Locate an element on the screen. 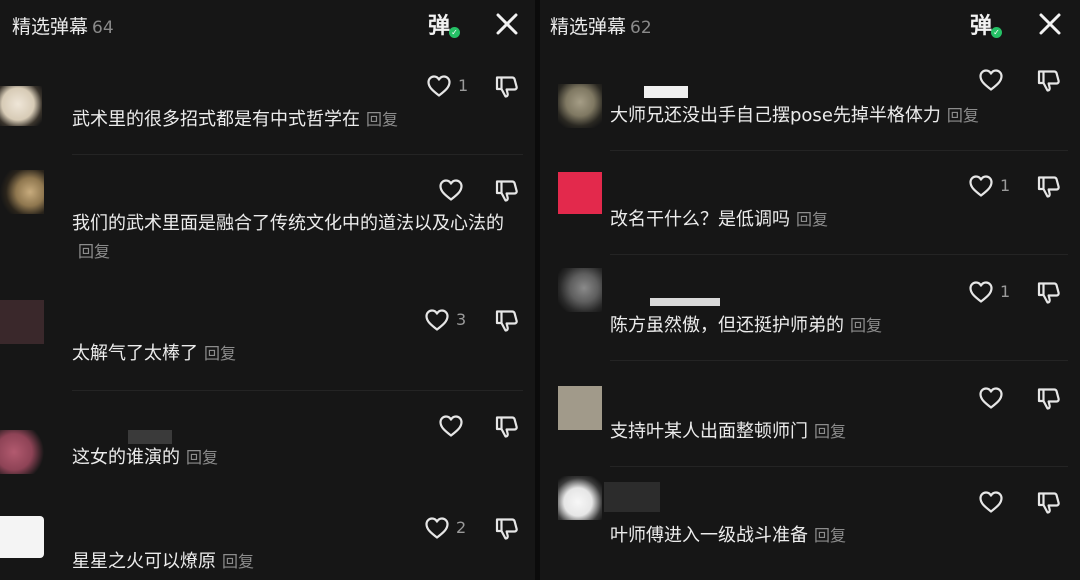 The height and width of the screenshot is (580, 1080). comment-item: 支持叶某人出面整顿师门 回复 is located at coordinates (810, 413).